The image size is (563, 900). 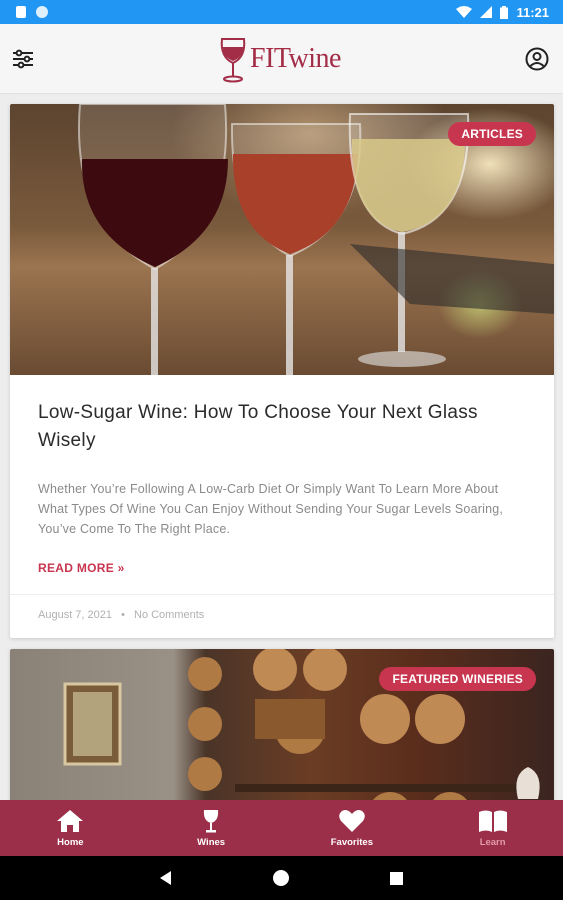 What do you see at coordinates (42, 12) in the screenshot?
I see `sync-icon` at bounding box center [42, 12].